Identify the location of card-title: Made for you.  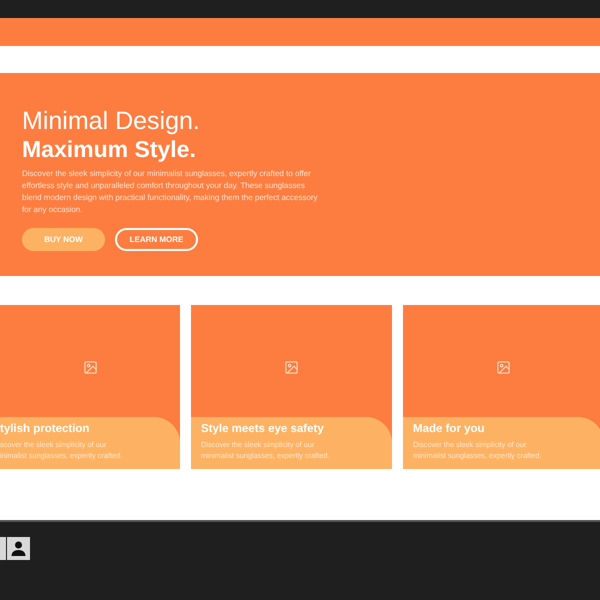
(449, 429).